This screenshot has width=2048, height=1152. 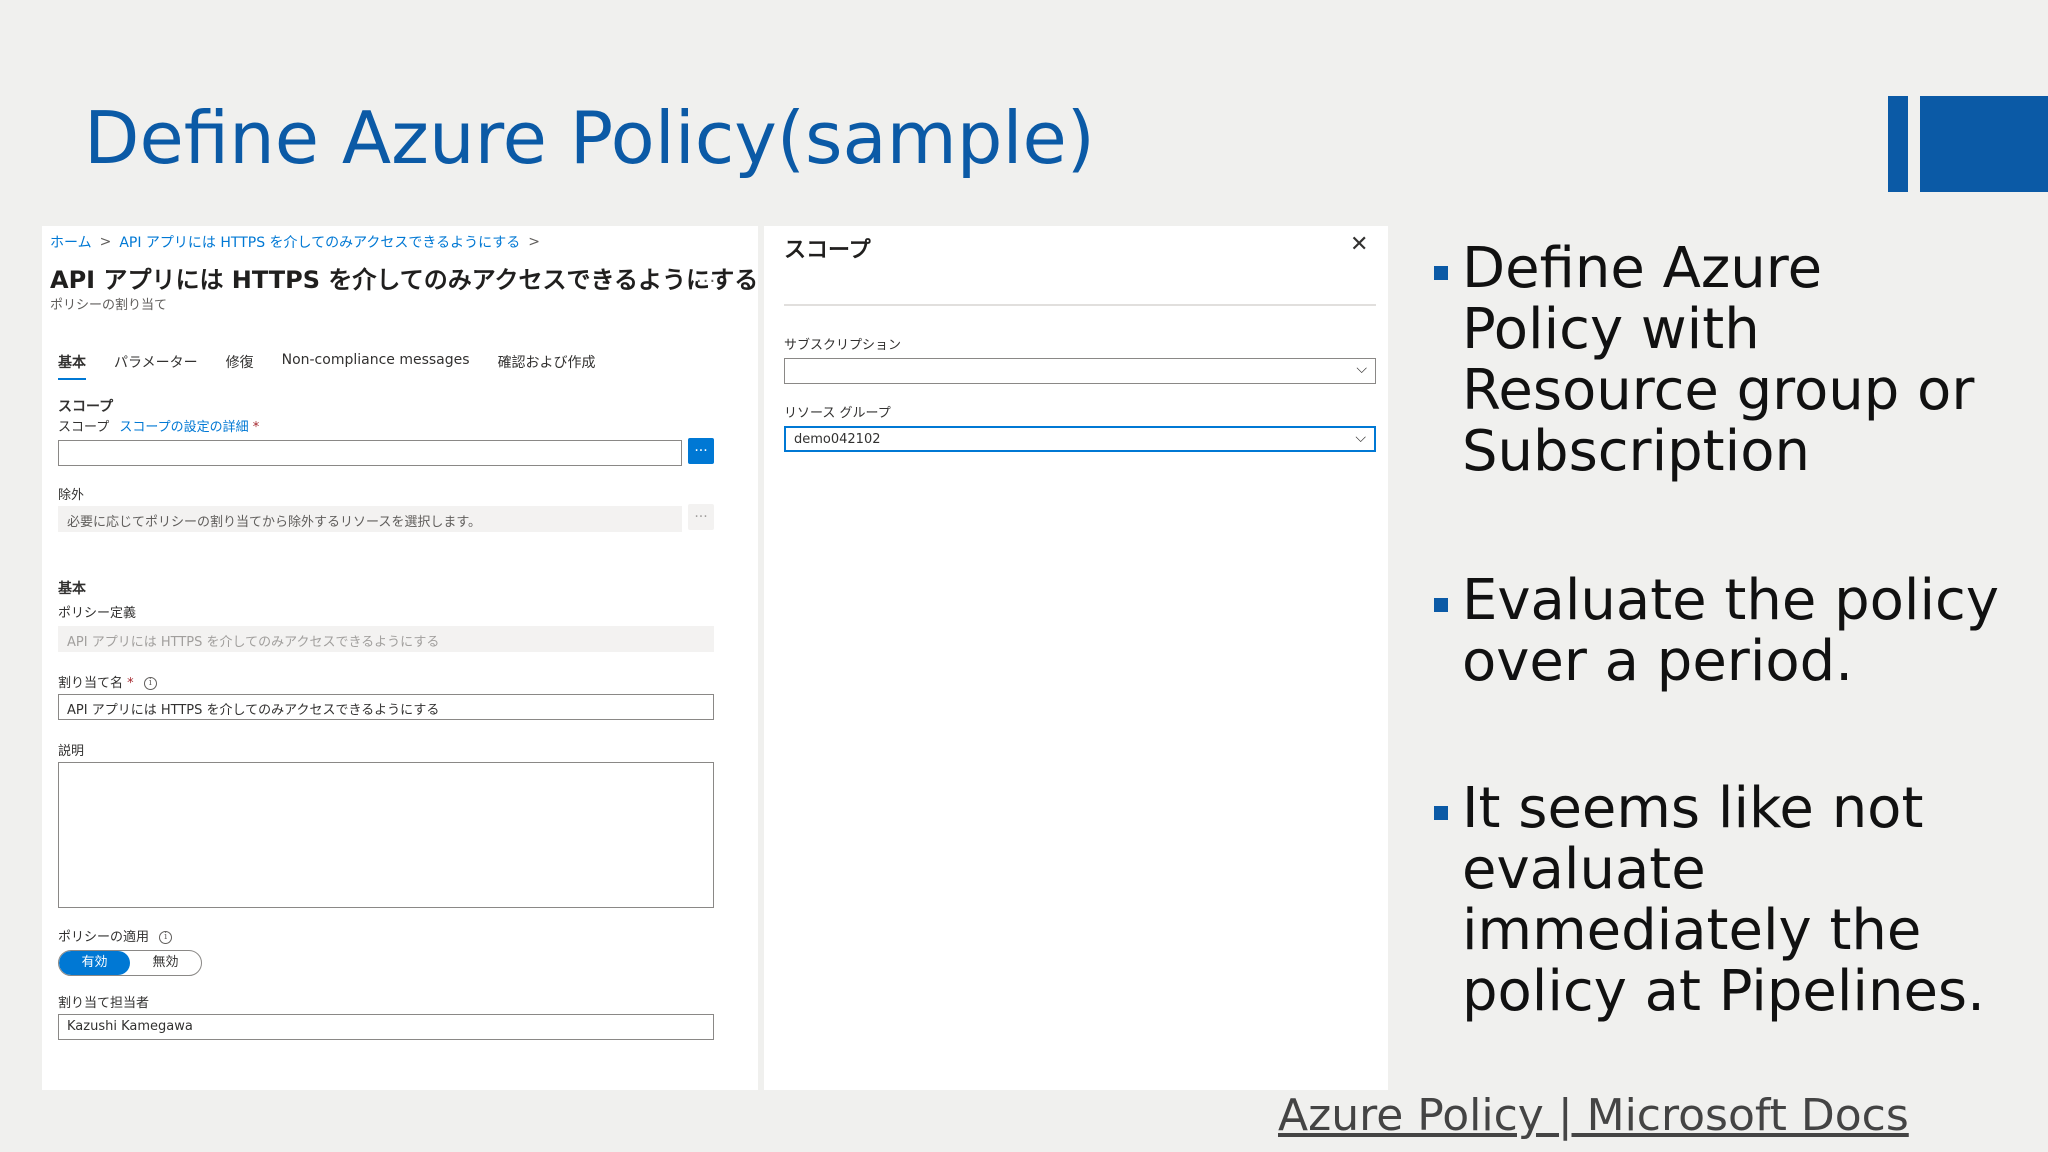 I want to click on resource-group-value: demo042102, so click(x=837, y=439).